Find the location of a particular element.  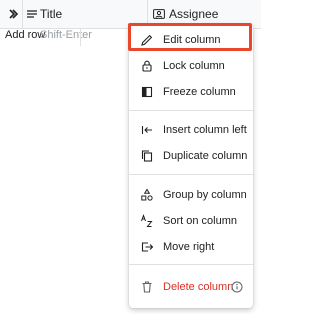

sort-az-icon is located at coordinates (147, 221).